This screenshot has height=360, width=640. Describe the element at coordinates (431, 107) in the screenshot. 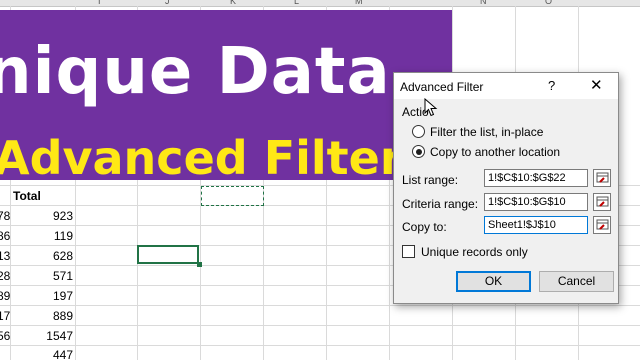

I see `mouse-pointer-icon` at that location.